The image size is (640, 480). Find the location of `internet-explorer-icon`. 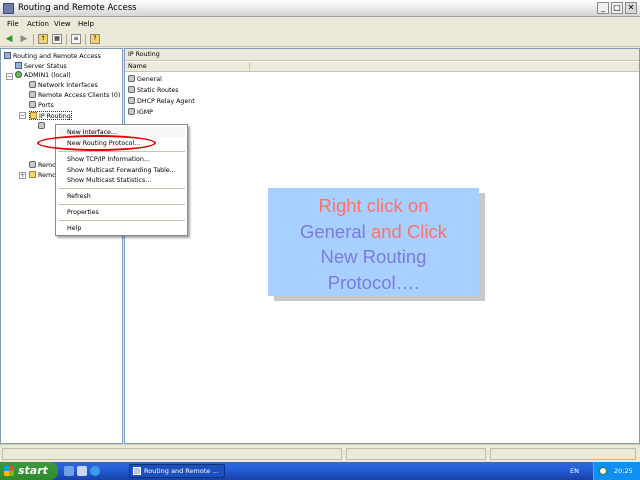

internet-explorer-icon is located at coordinates (95, 471).